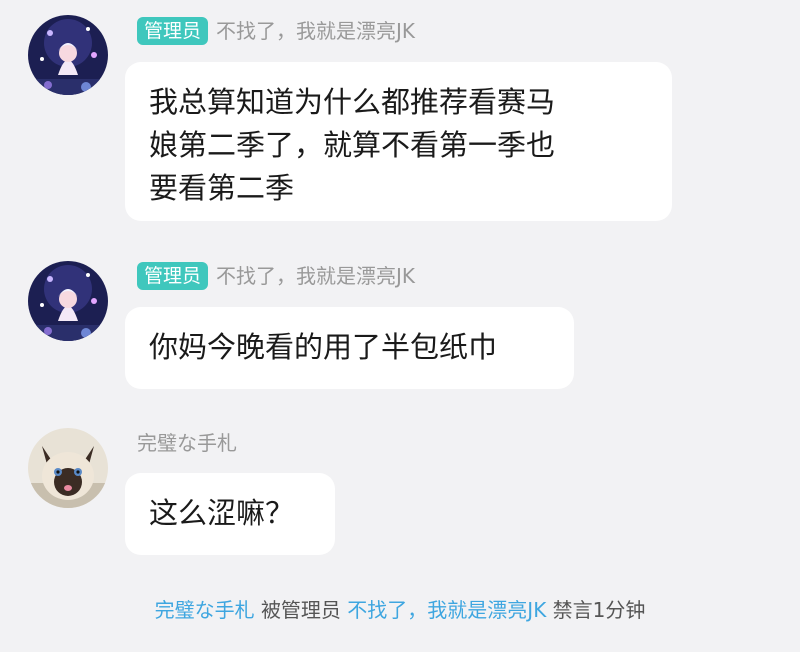 Image resolution: width=800 pixels, height=652 pixels. I want to click on message-line: 你妈今晚看的用了半包纸巾, so click(323, 347).